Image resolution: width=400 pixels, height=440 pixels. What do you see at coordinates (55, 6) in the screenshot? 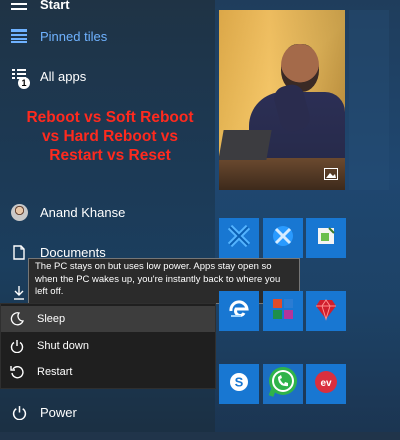
I see `start-header-label: Start` at bounding box center [55, 6].